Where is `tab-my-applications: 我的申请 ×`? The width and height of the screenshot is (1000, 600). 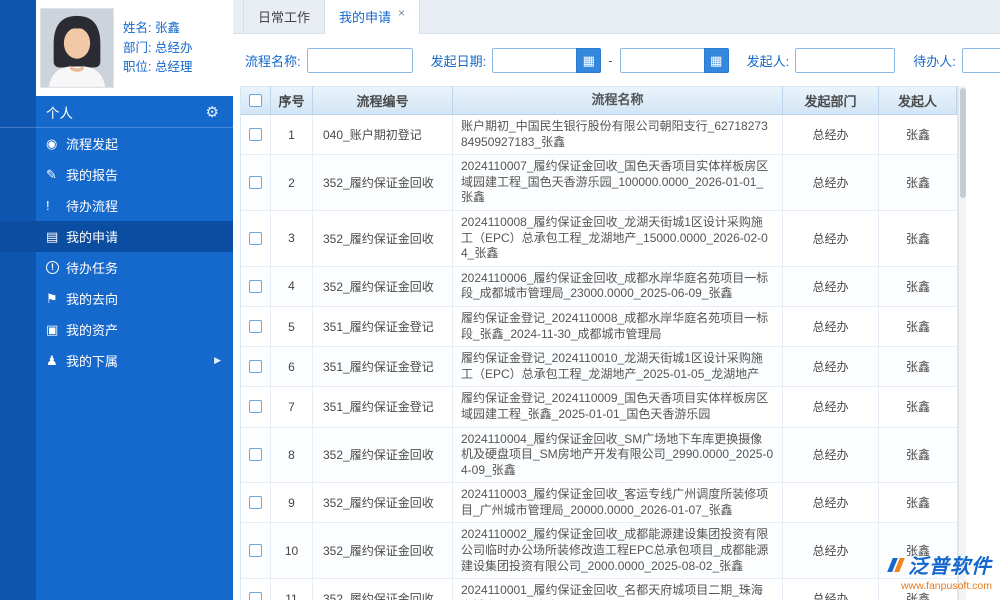
tab-my-applications: 我的申请 × is located at coordinates (373, 17).